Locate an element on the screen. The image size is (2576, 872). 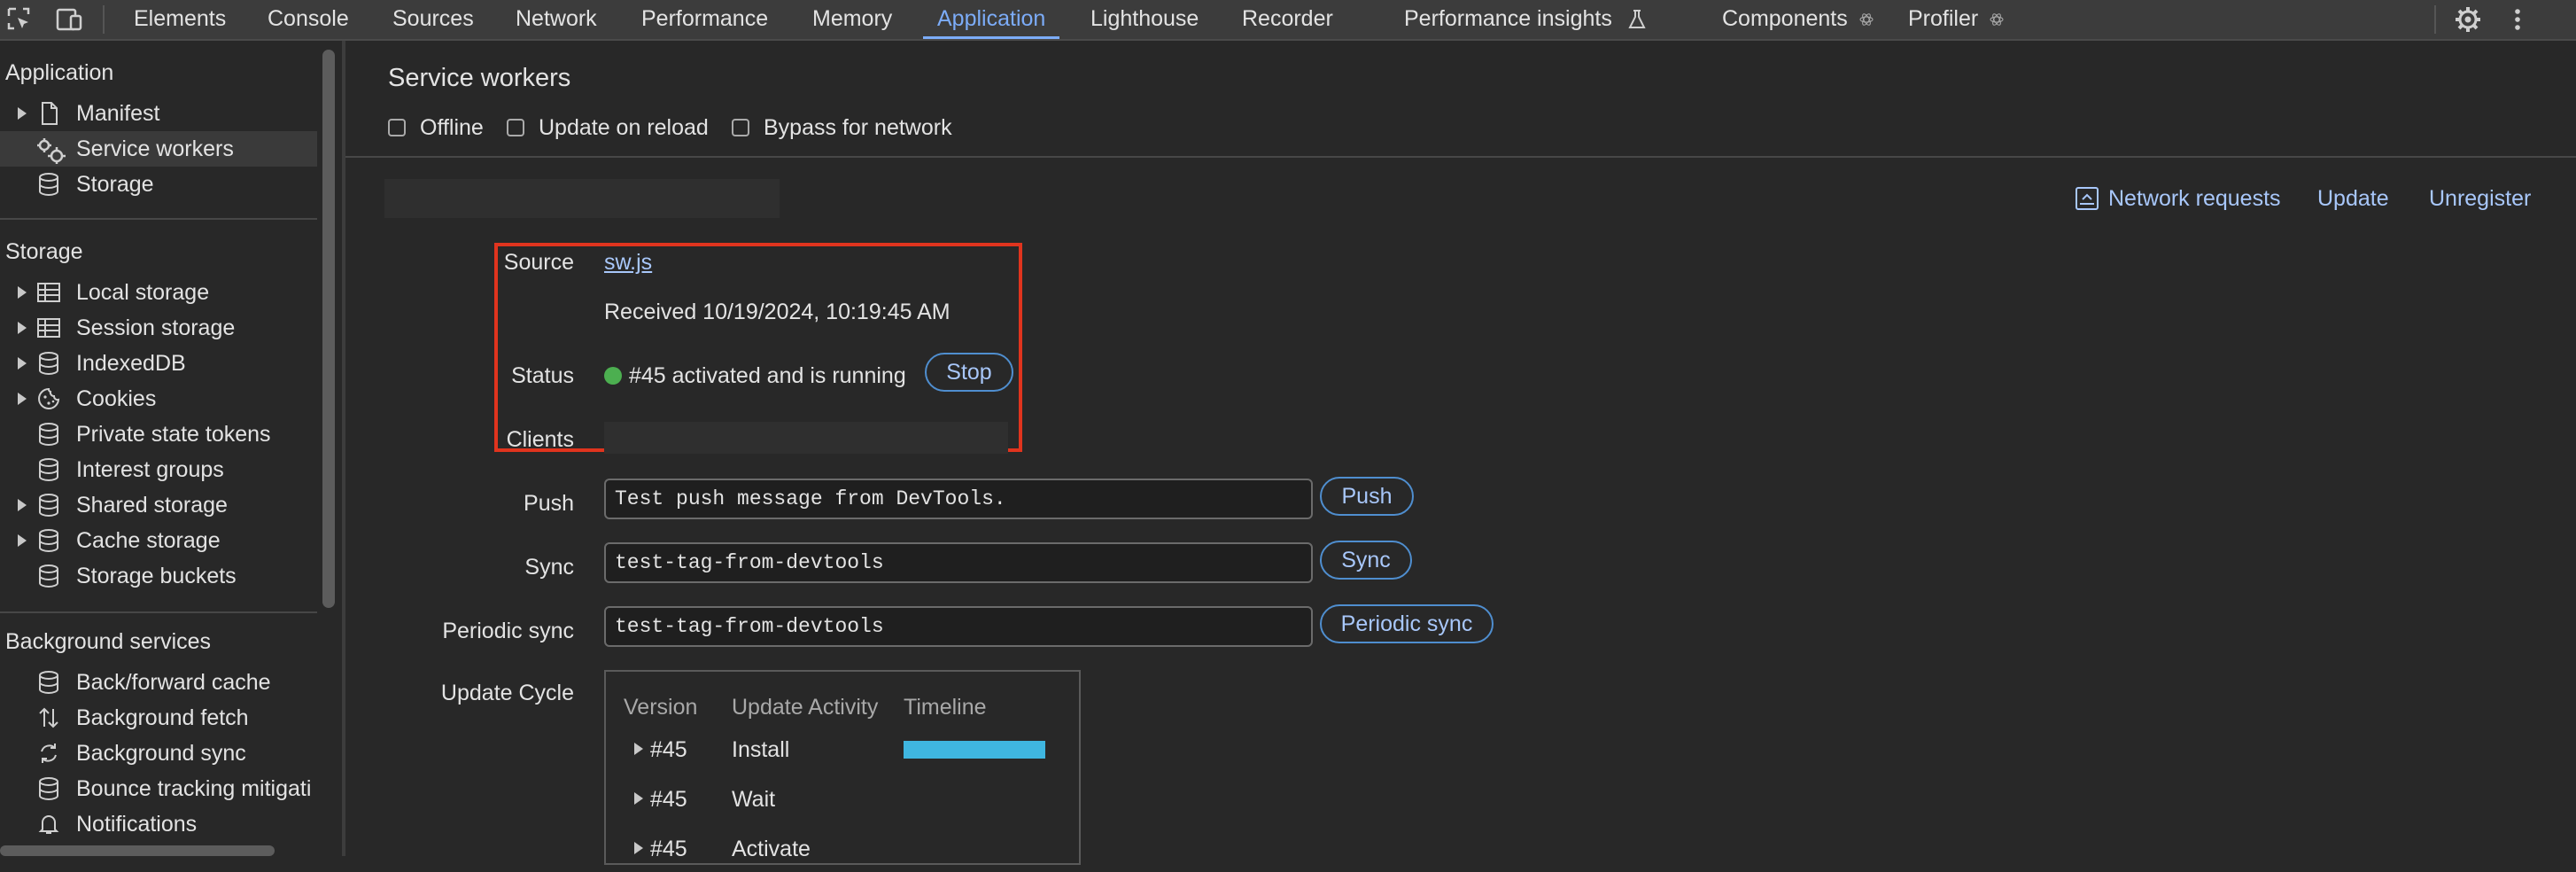
gear-icon is located at coordinates (2468, 19).